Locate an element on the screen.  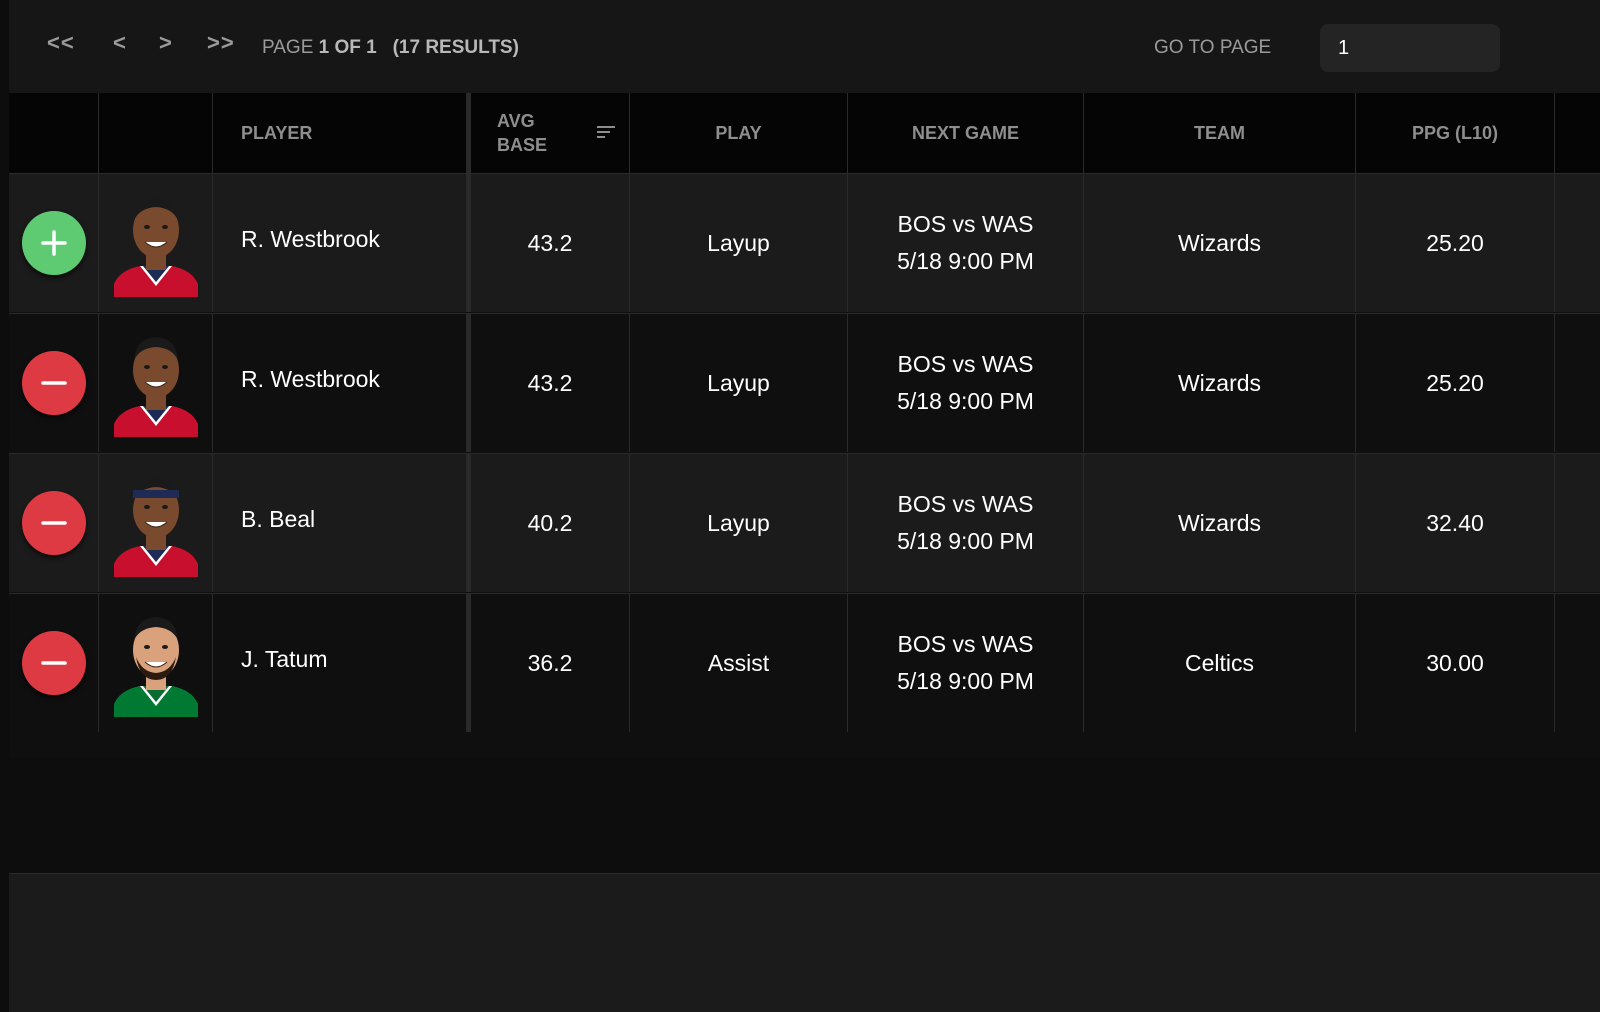
results-count: (17 RESULTS) is located at coordinates (455, 47).